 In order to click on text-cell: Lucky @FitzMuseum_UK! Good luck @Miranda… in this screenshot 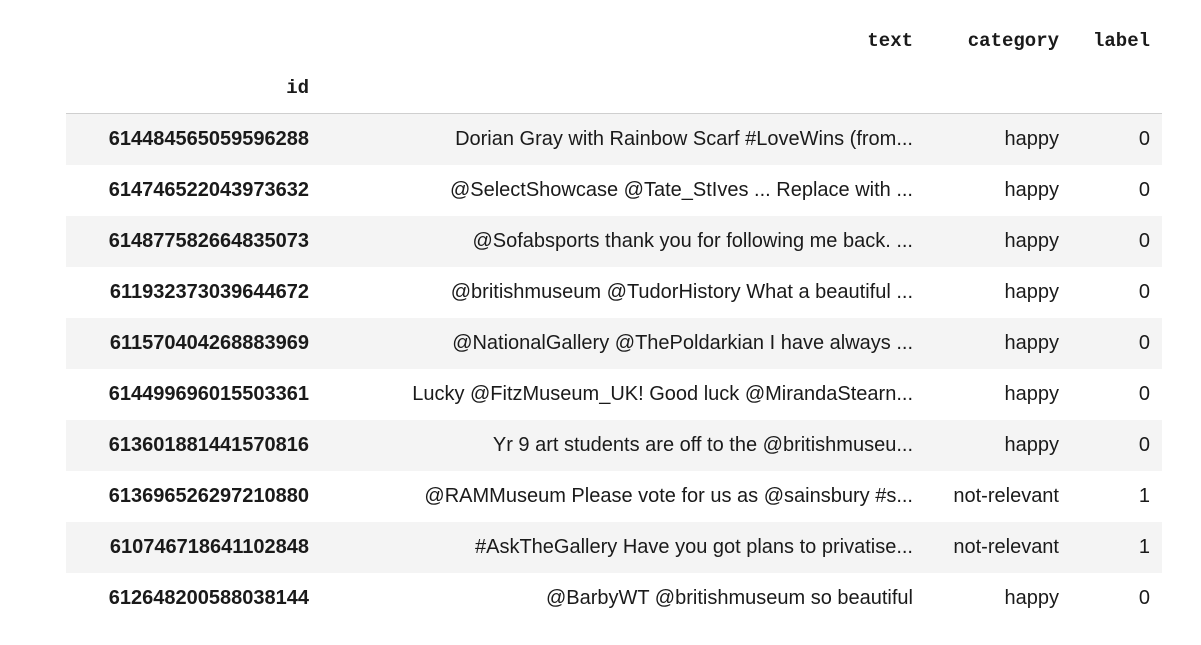, I will do `click(662, 393)`.